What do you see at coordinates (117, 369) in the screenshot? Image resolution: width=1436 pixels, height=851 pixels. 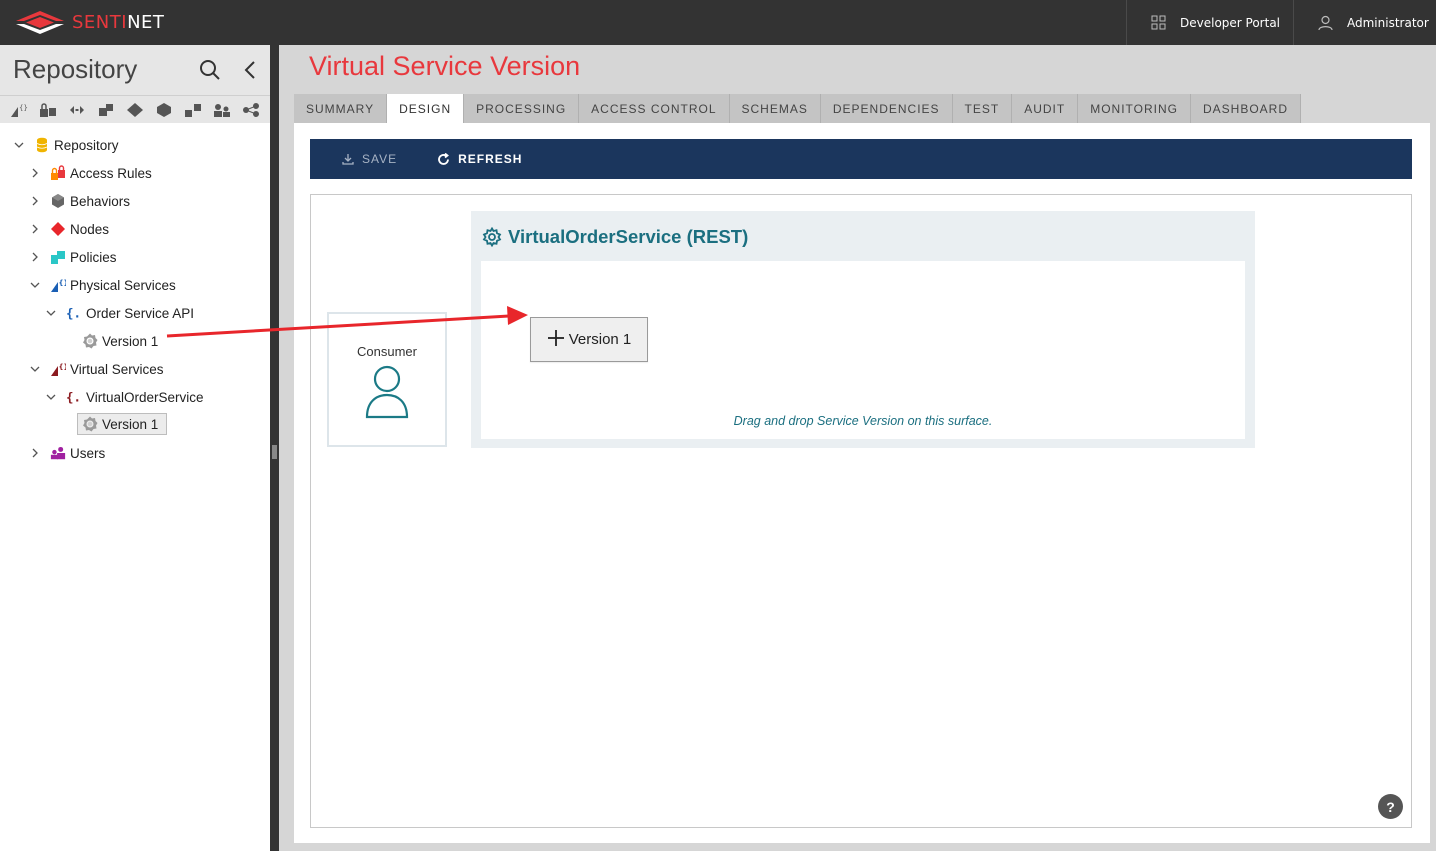 I see `tree-item-label: Virtual Services` at bounding box center [117, 369].